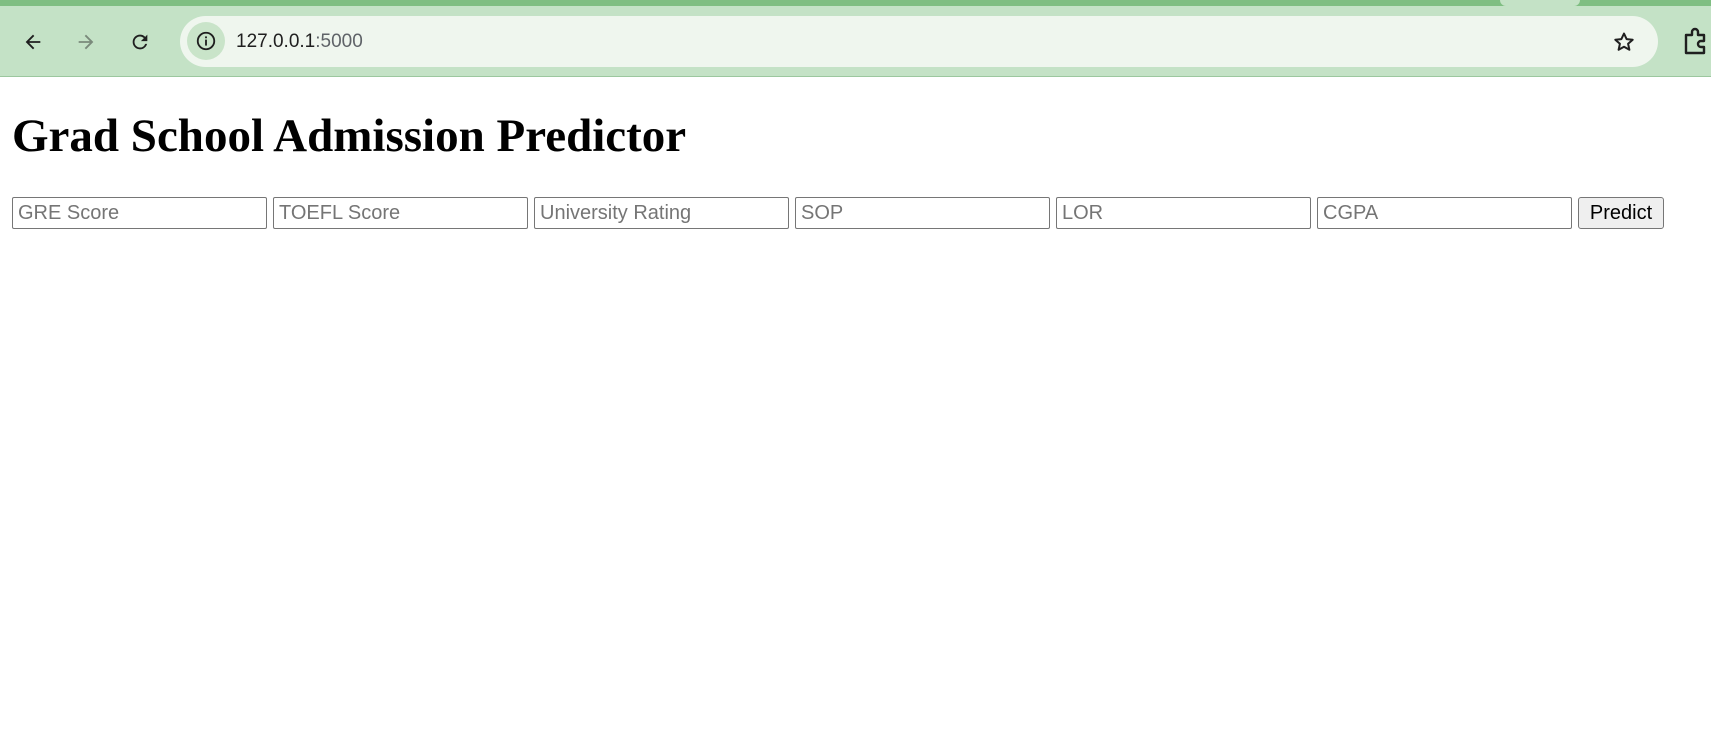  I want to click on lor-input, so click(1183, 213).